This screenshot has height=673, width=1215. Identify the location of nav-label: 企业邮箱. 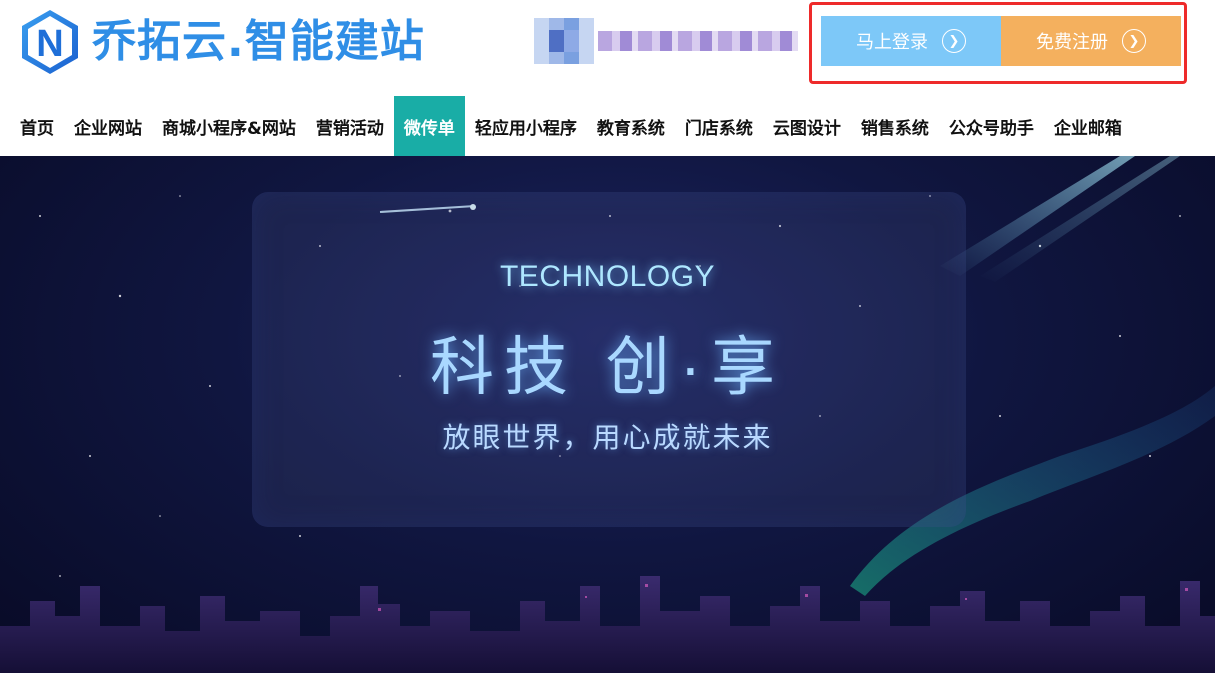
(1087, 128).